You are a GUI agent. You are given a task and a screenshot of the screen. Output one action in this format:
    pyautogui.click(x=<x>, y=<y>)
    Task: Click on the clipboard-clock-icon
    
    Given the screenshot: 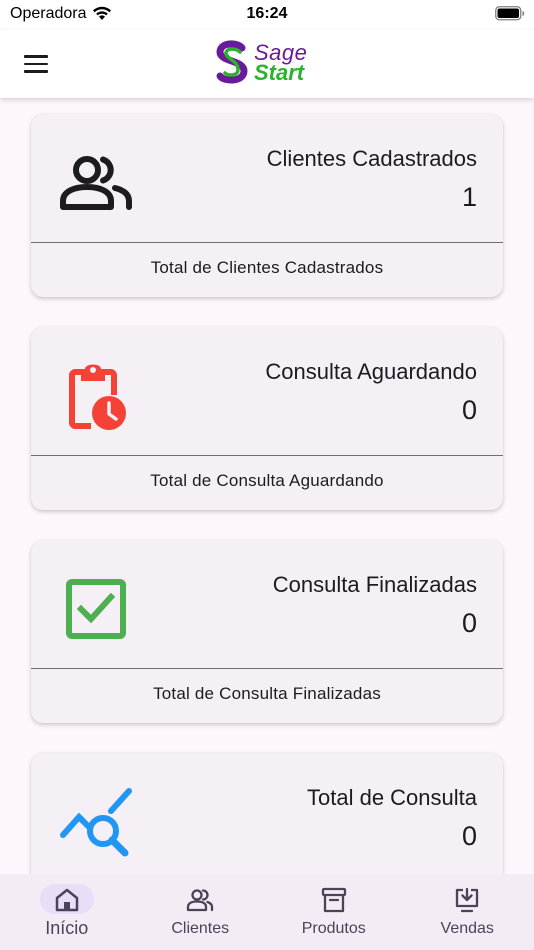 What is the action you would take?
    pyautogui.click(x=97, y=397)
    